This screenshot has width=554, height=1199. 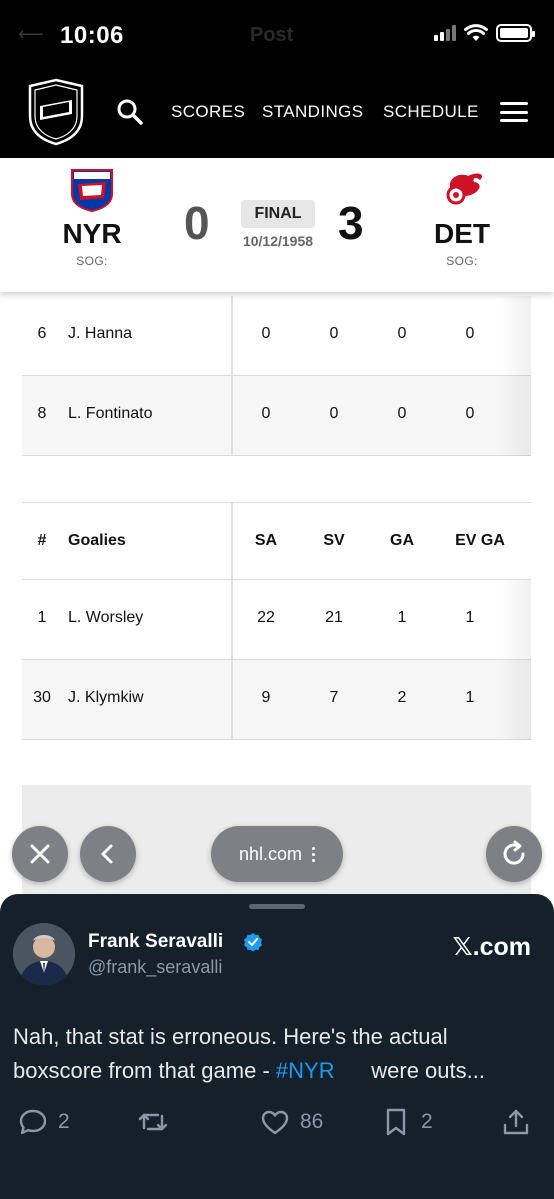 I want to click on player-number: 30, so click(x=42, y=697).